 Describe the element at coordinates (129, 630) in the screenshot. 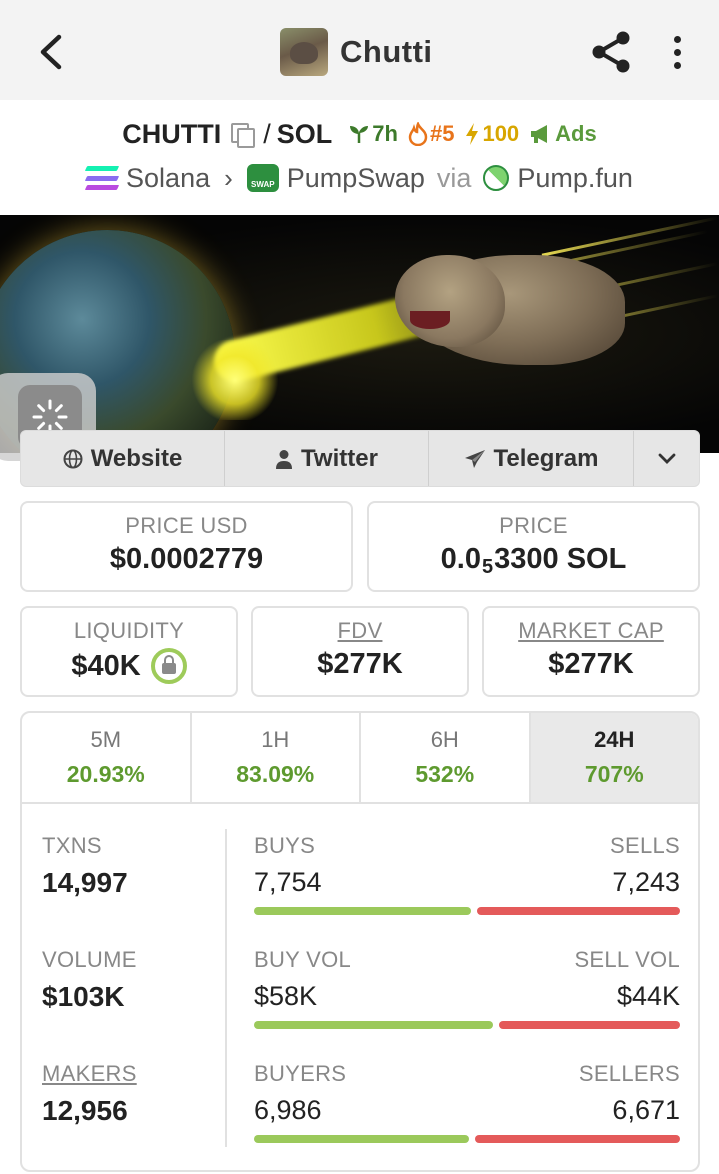

I see `liquidity-label: LIQUIDITY` at that location.